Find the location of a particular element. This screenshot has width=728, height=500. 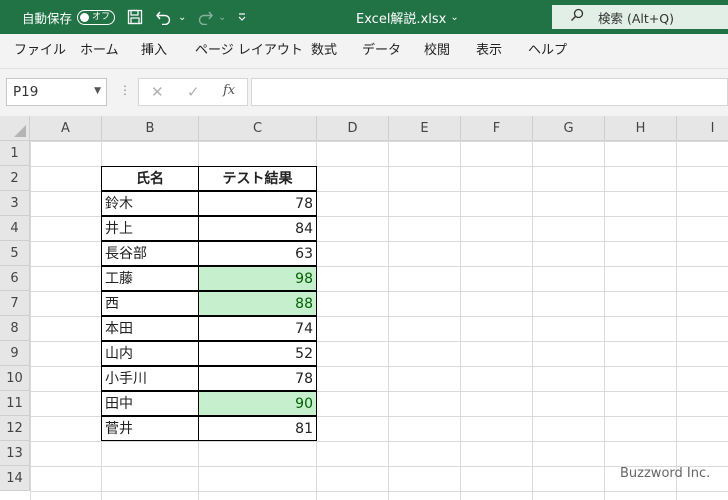

search-icon is located at coordinates (577, 17).